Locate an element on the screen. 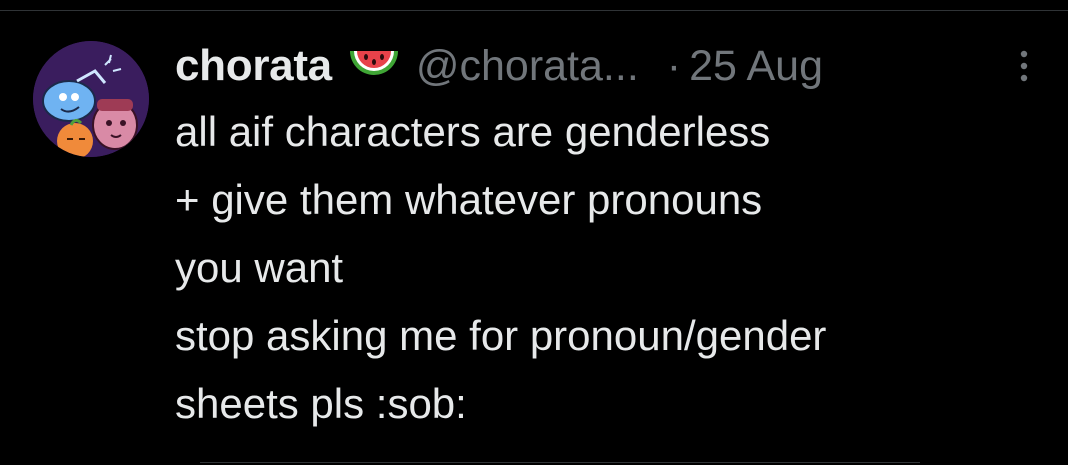 This screenshot has height=465, width=1068. more-options-button is located at coordinates (1024, 66).